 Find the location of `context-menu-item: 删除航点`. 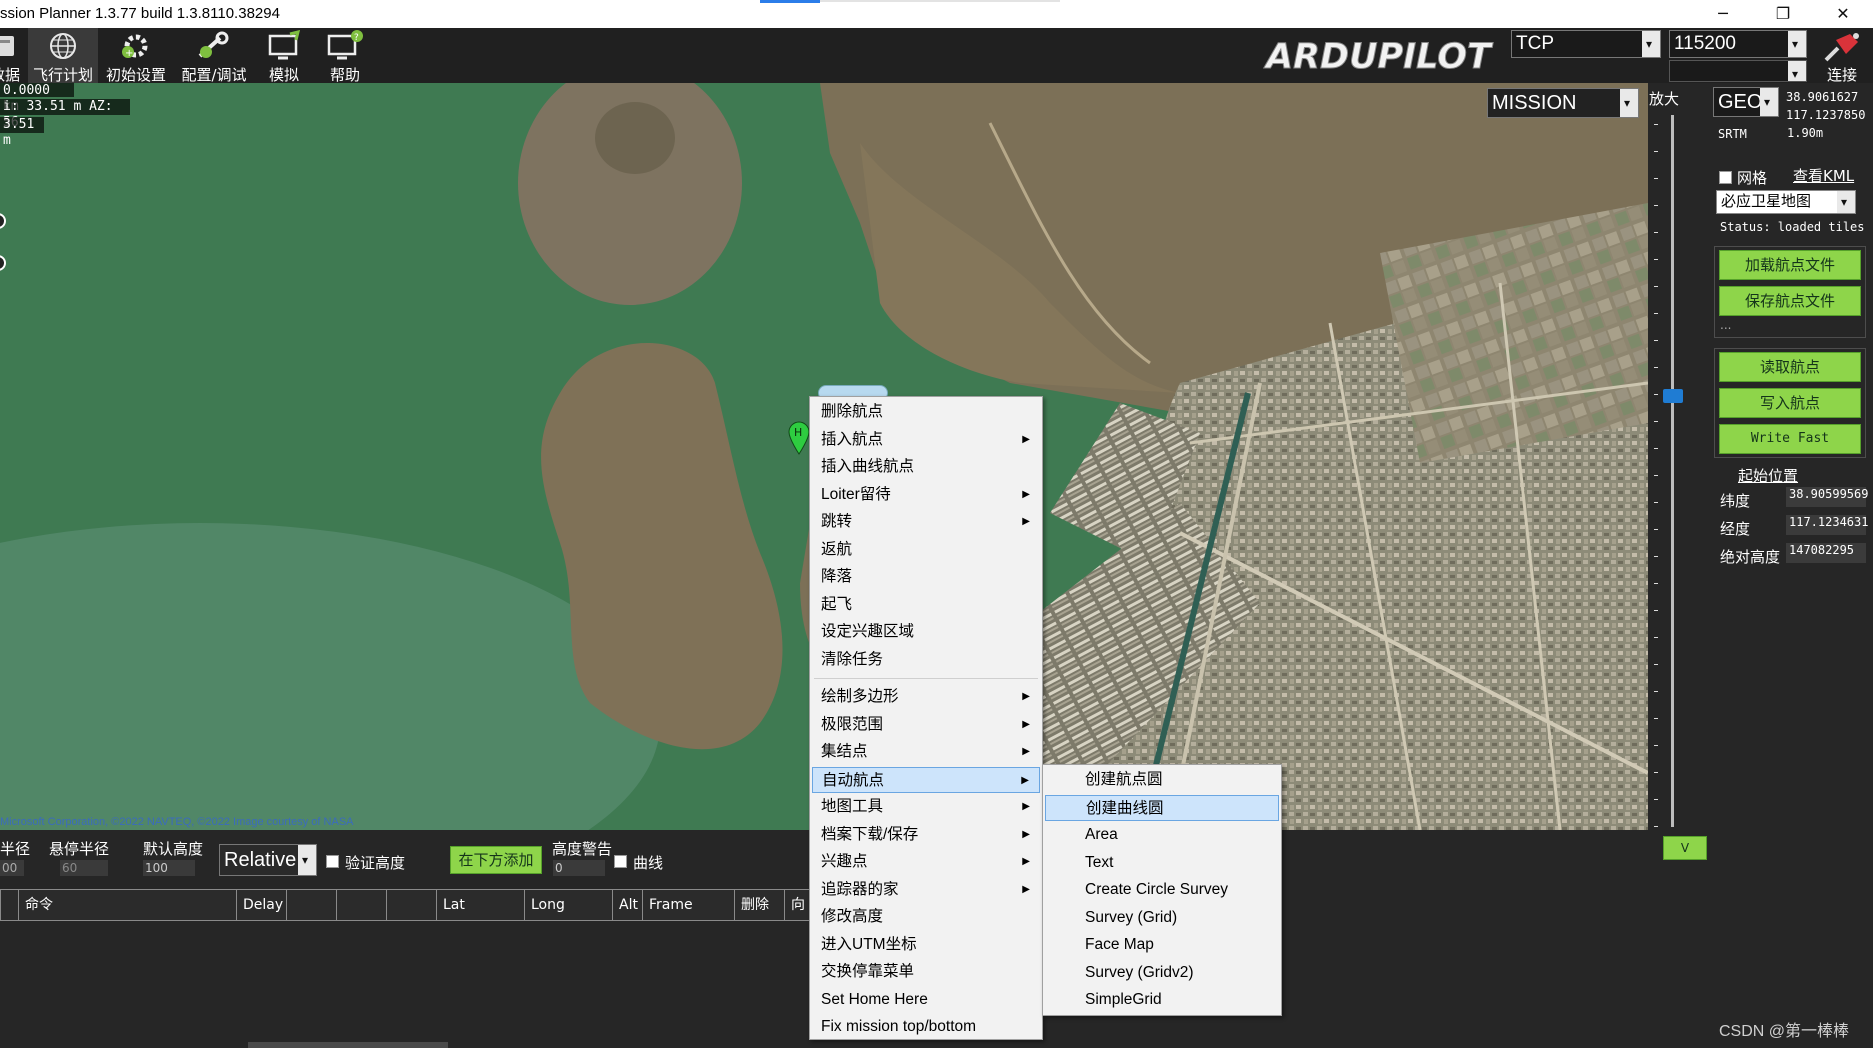

context-menu-item: 删除航点 is located at coordinates (926, 412).